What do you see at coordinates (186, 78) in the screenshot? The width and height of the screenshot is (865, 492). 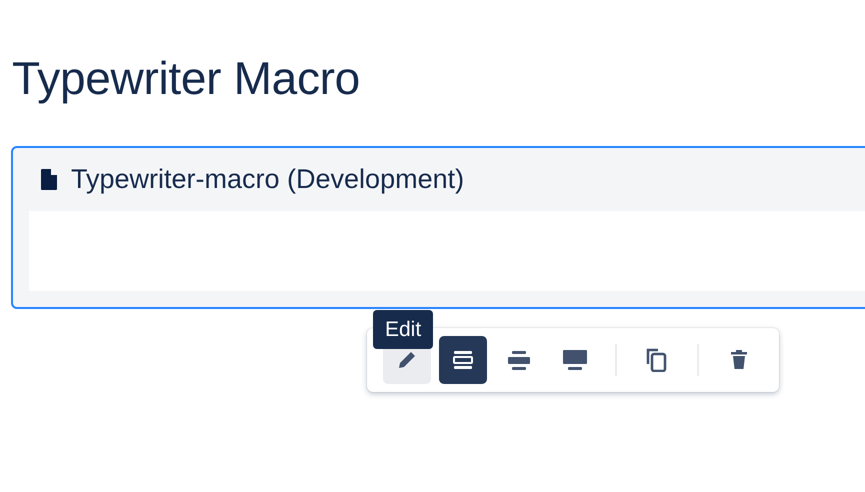 I see `page-title: Typewriter Macro` at bounding box center [186, 78].